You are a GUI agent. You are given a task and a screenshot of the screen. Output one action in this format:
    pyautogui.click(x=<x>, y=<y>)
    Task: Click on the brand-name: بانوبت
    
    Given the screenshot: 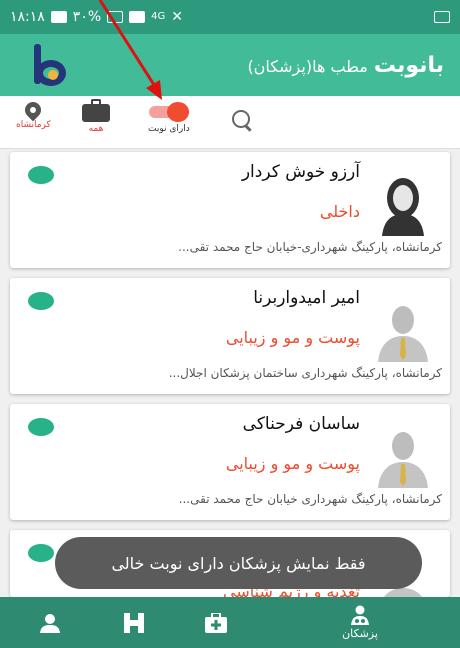 What is the action you would take?
    pyautogui.click(x=408, y=65)
    